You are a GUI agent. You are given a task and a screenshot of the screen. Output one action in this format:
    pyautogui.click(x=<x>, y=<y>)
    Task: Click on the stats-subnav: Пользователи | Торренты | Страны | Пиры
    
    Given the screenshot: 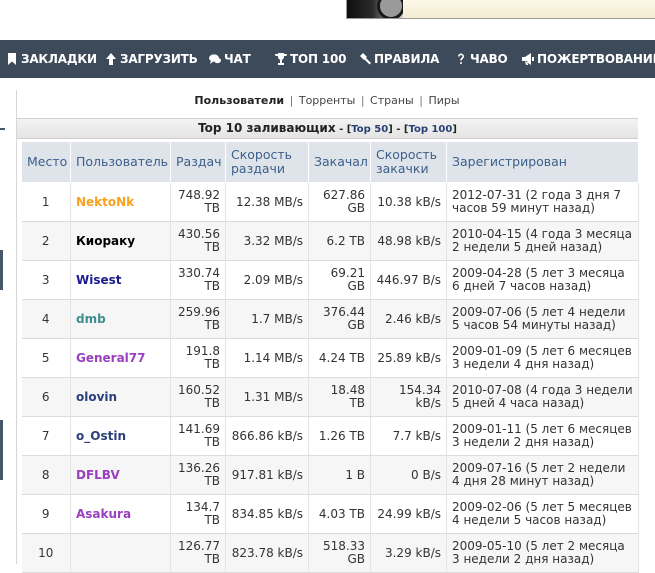 What is the action you would take?
    pyautogui.click(x=327, y=100)
    